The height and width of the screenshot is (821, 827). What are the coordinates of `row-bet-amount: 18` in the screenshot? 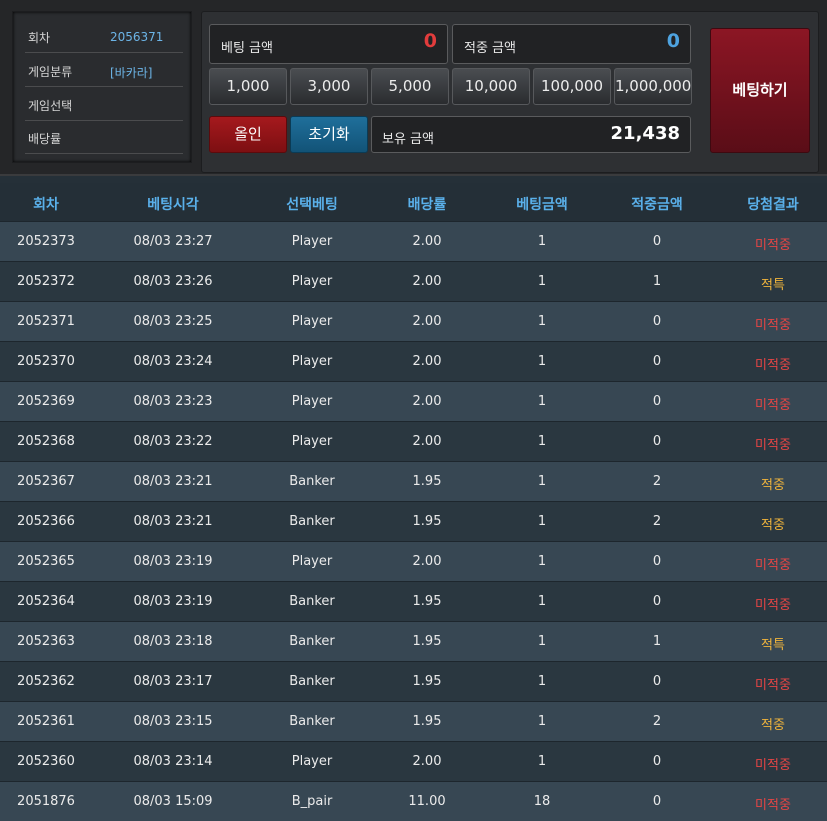 It's located at (542, 801).